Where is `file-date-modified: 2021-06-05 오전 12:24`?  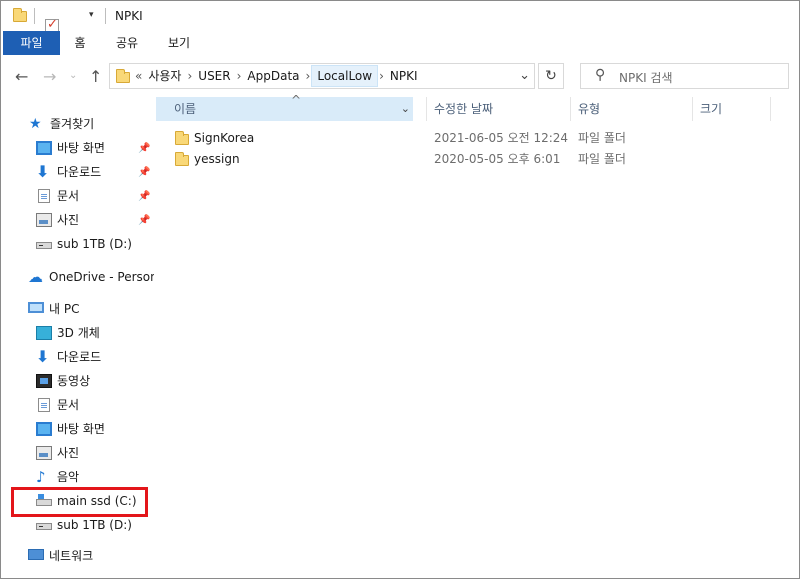
file-date-modified: 2021-06-05 오전 12:24 is located at coordinates (501, 138).